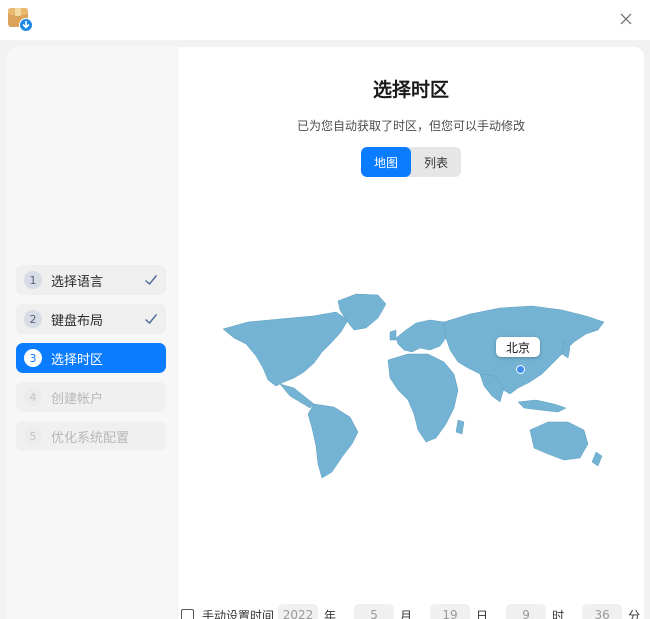 This screenshot has width=650, height=619. Describe the element at coordinates (77, 399) in the screenshot. I see `step-label: 创建帐户` at that location.